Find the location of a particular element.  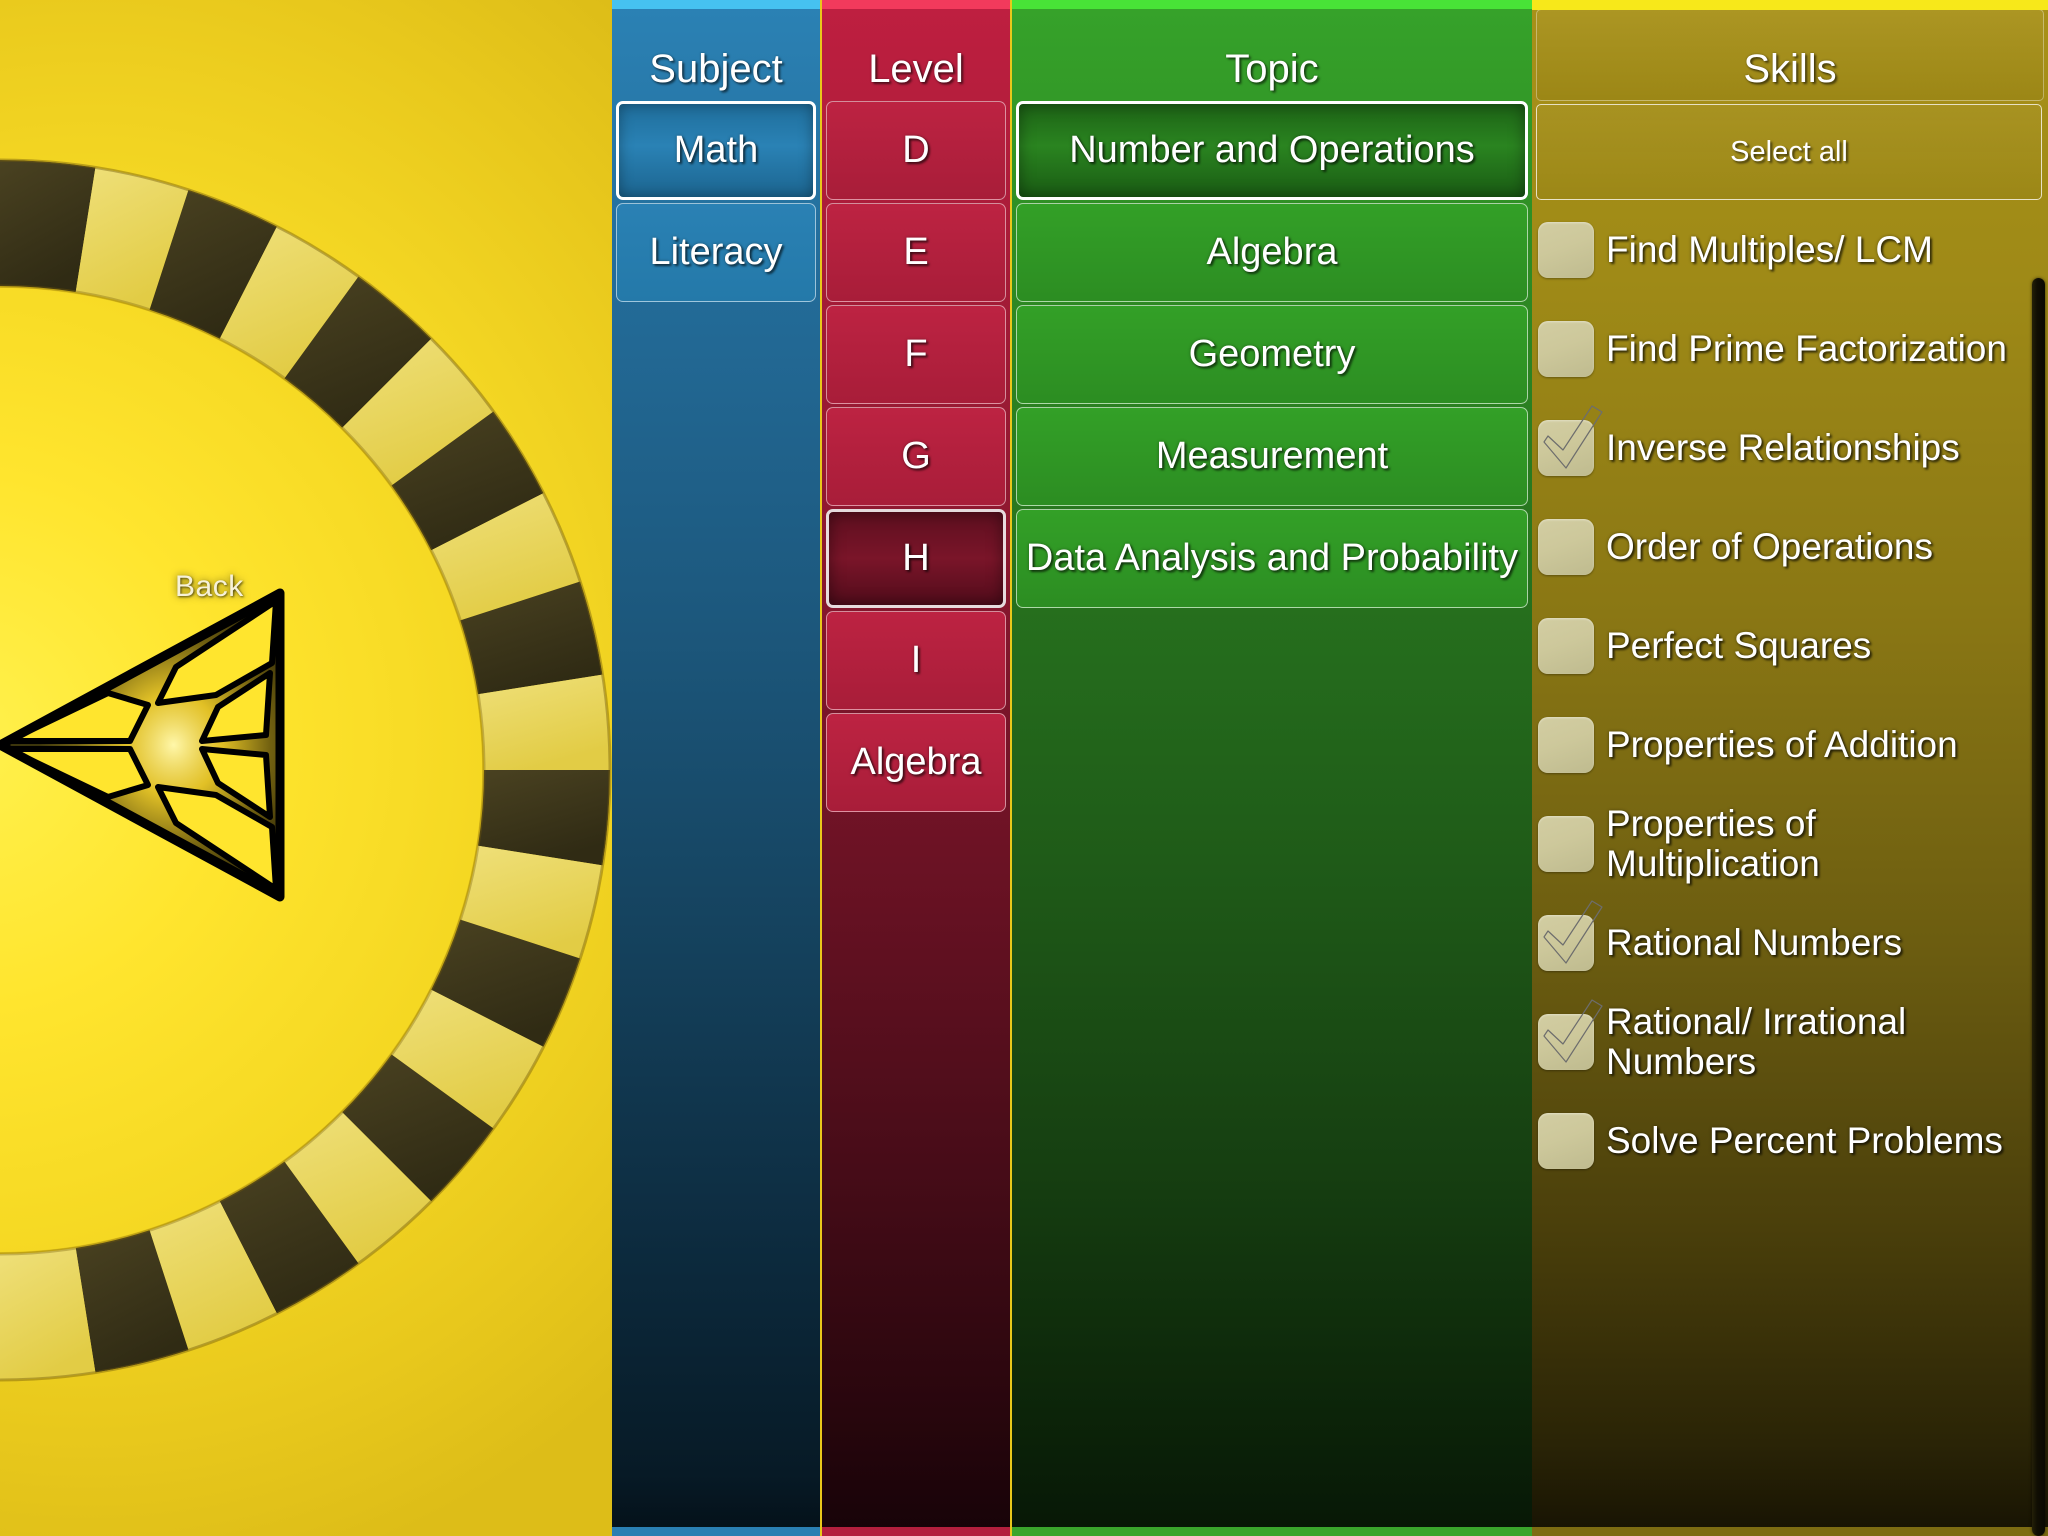

level-item-label: F is located at coordinates (916, 353).